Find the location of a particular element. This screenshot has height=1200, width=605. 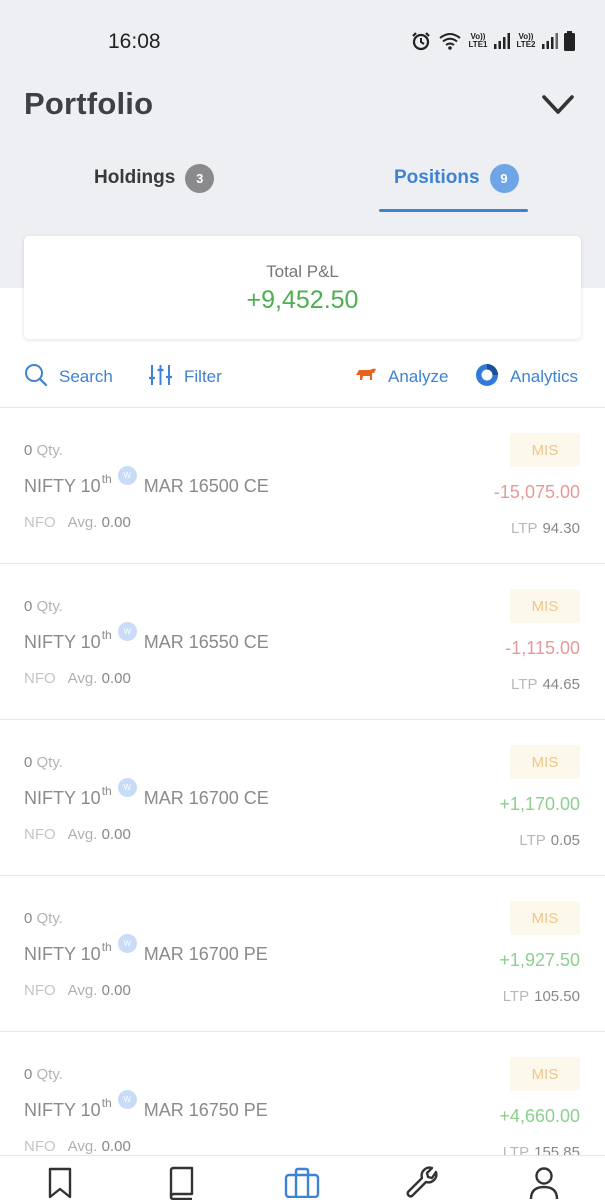

search-label: Search is located at coordinates (86, 376).